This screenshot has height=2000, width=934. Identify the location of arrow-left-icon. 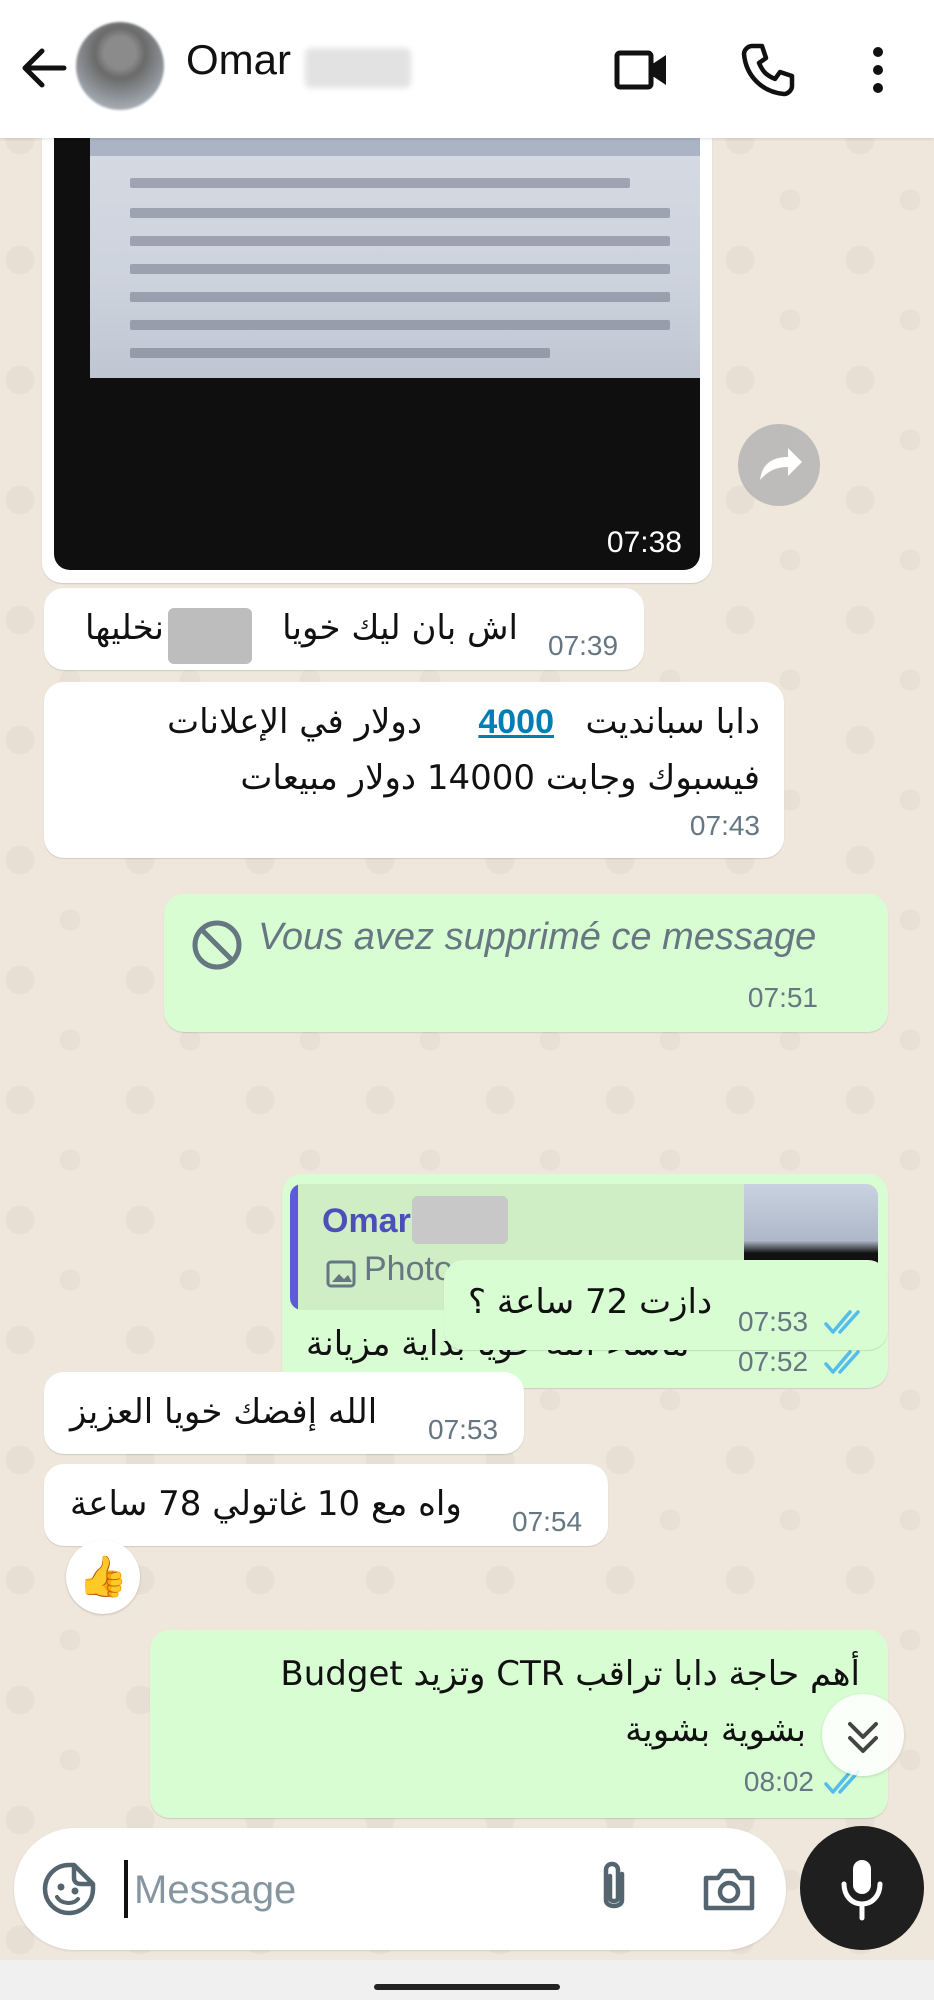
(44, 68).